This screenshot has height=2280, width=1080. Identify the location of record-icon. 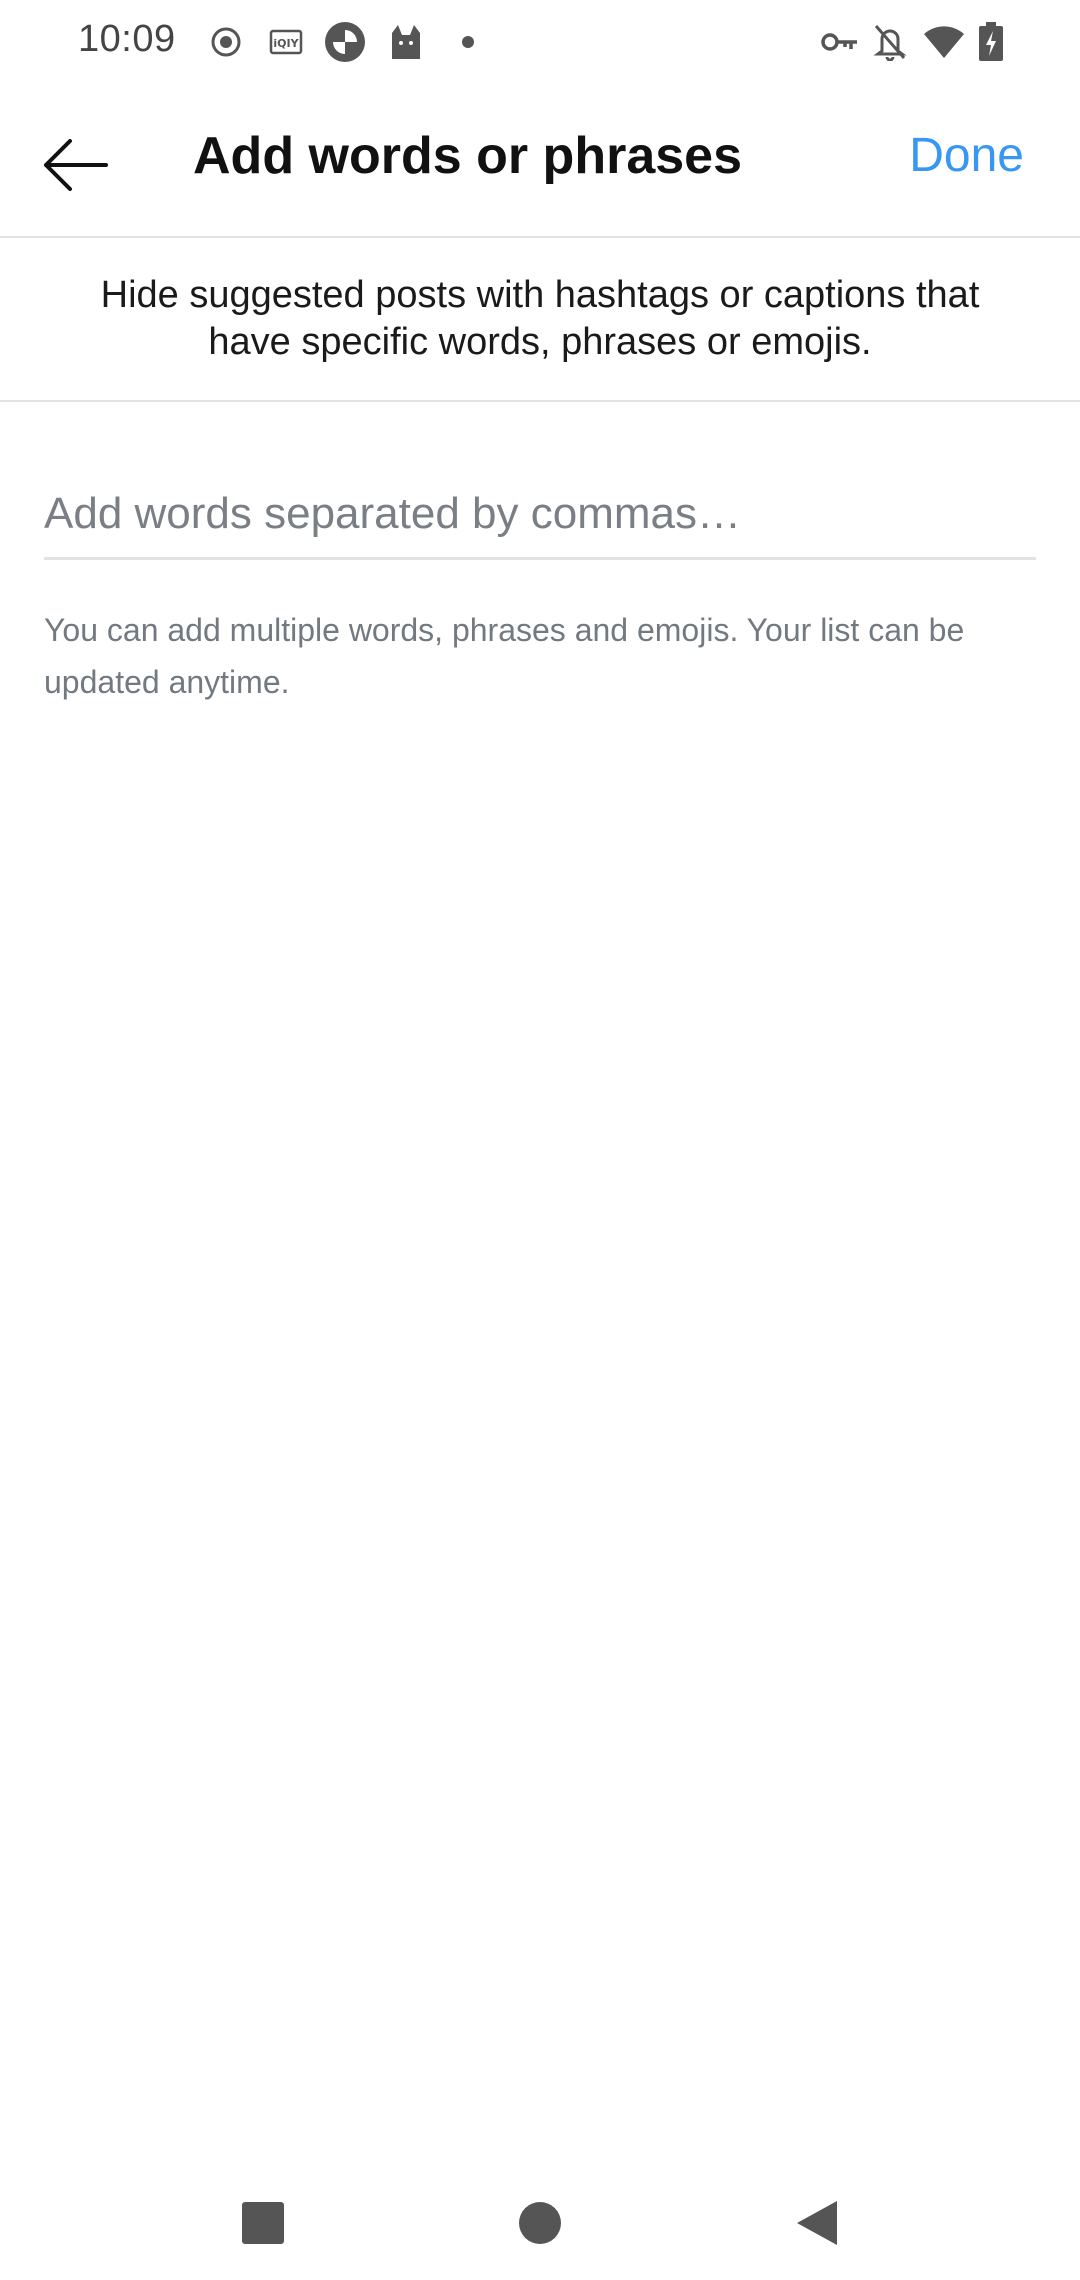
(226, 42).